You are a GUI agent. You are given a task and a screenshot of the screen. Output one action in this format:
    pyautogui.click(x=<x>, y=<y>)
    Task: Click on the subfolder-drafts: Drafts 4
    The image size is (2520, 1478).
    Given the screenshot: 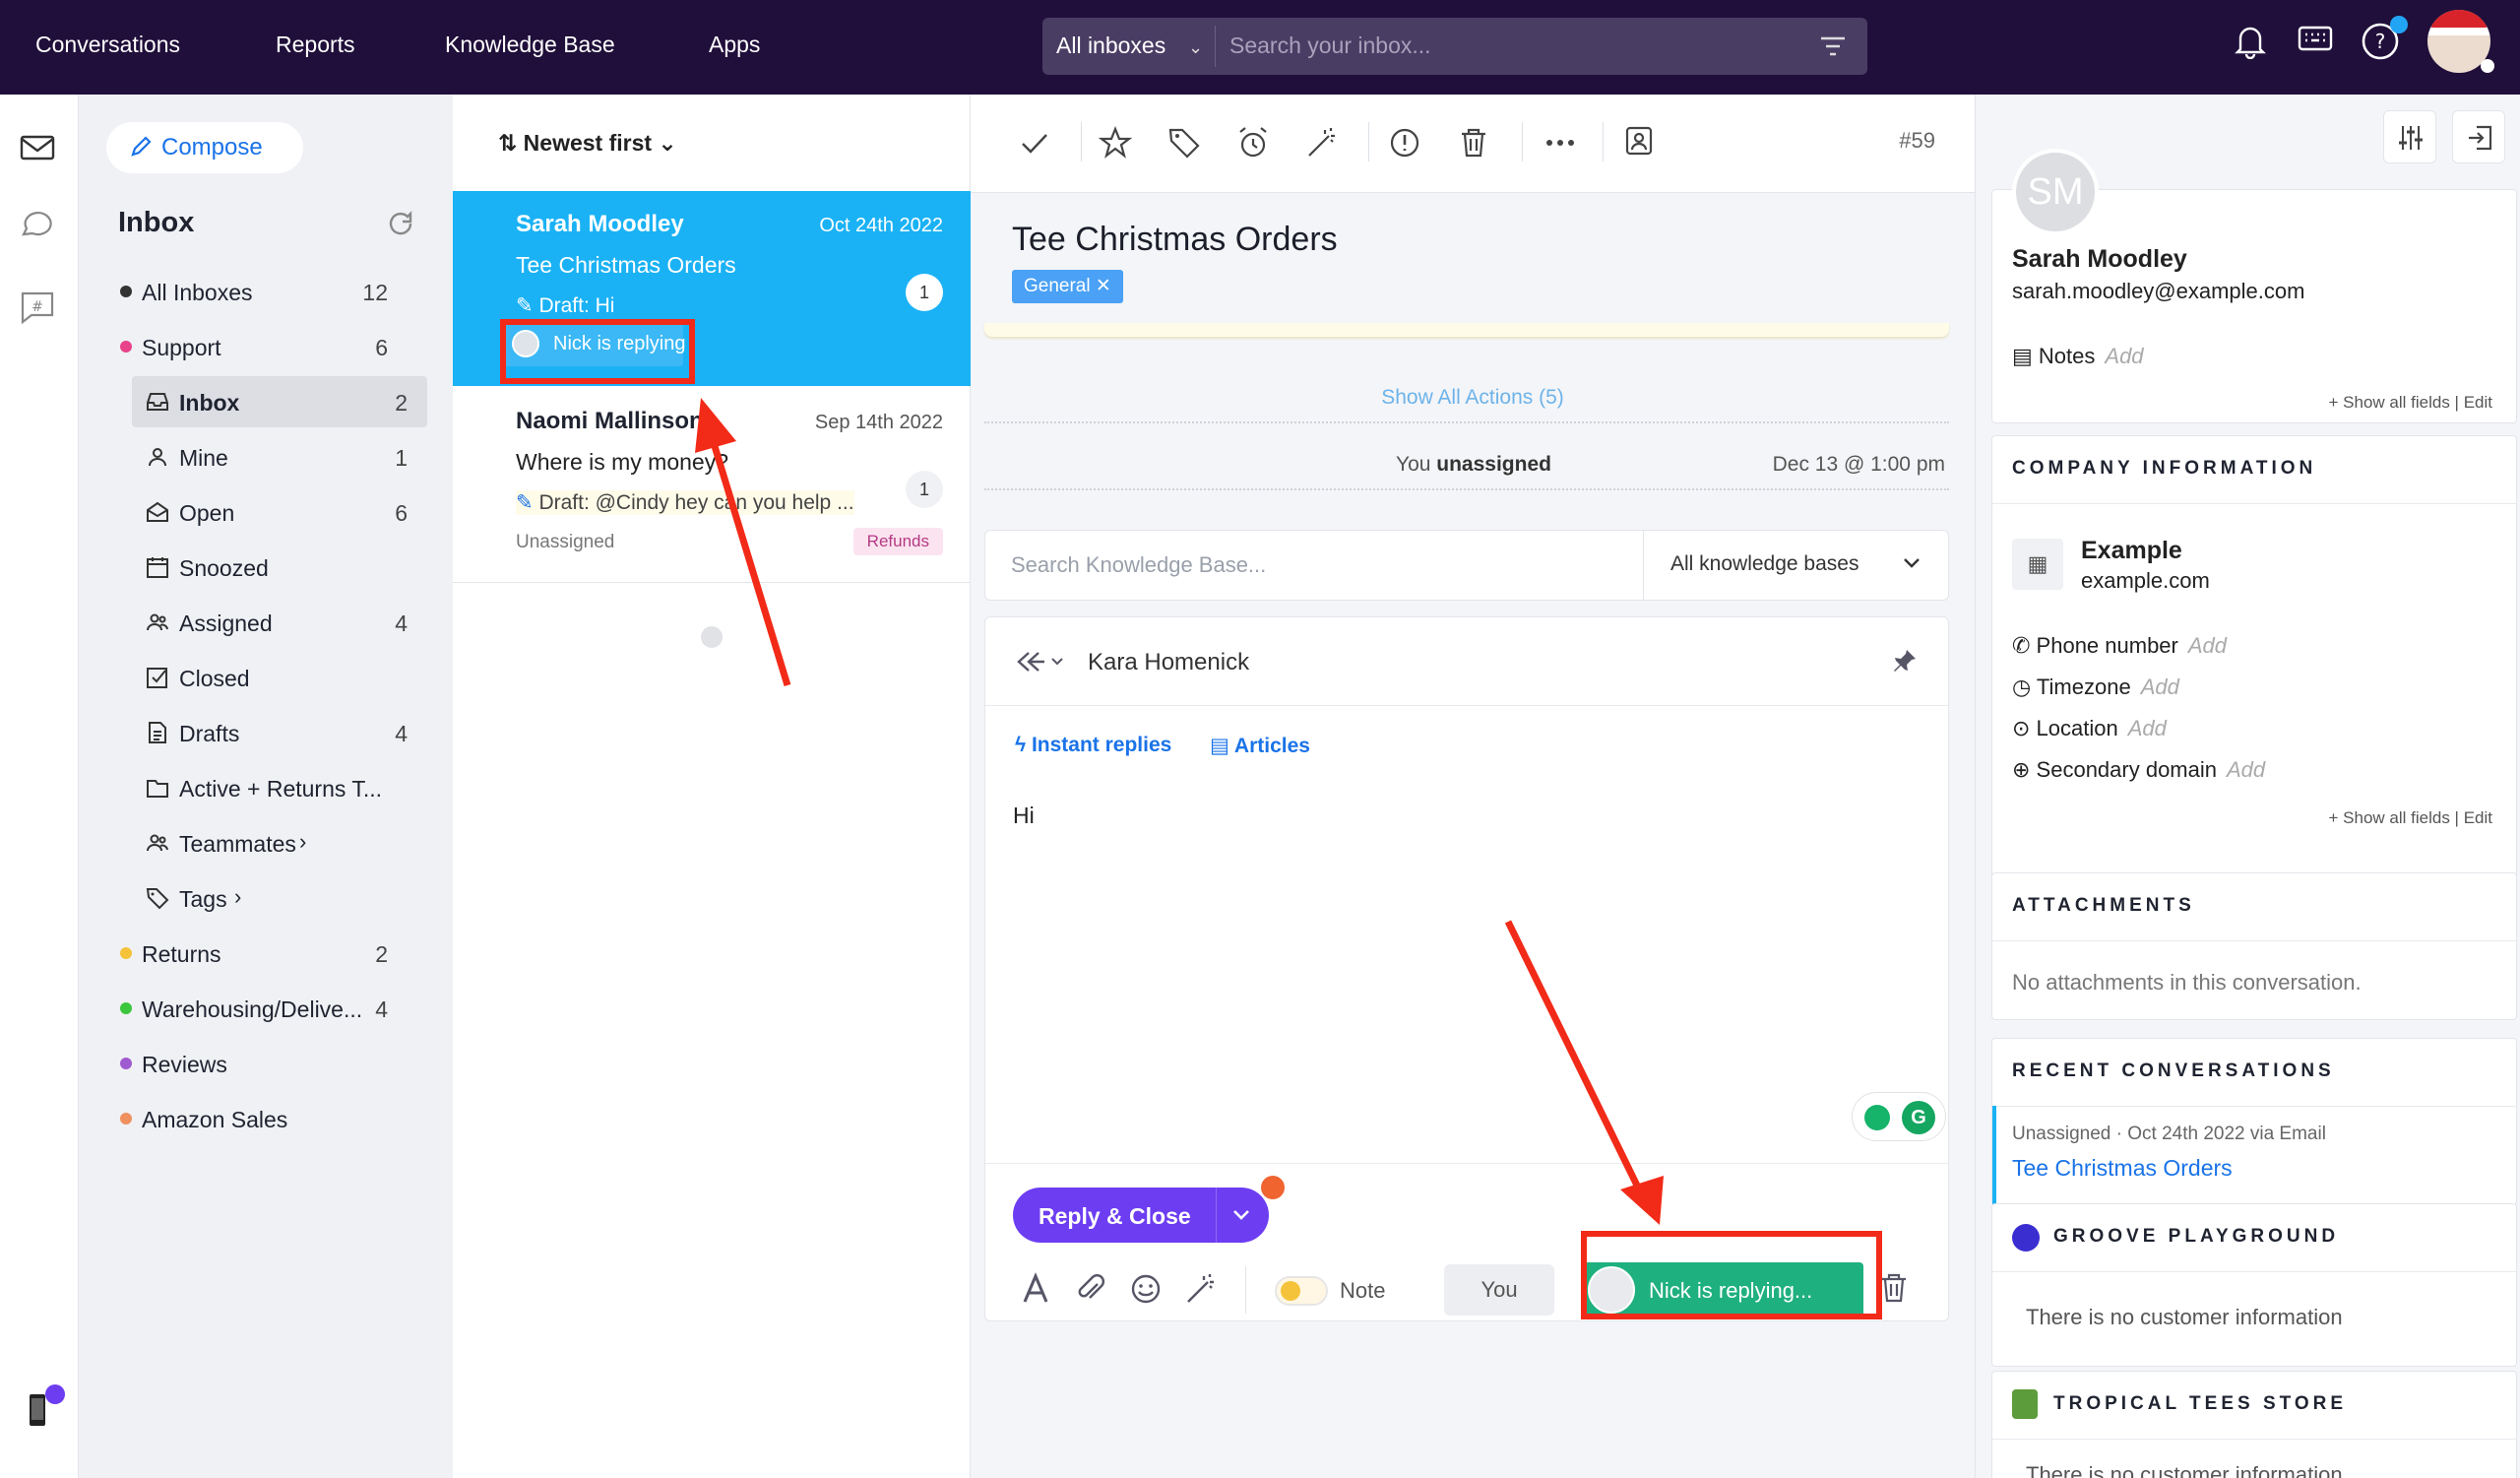 What is the action you would take?
    pyautogui.click(x=279, y=732)
    